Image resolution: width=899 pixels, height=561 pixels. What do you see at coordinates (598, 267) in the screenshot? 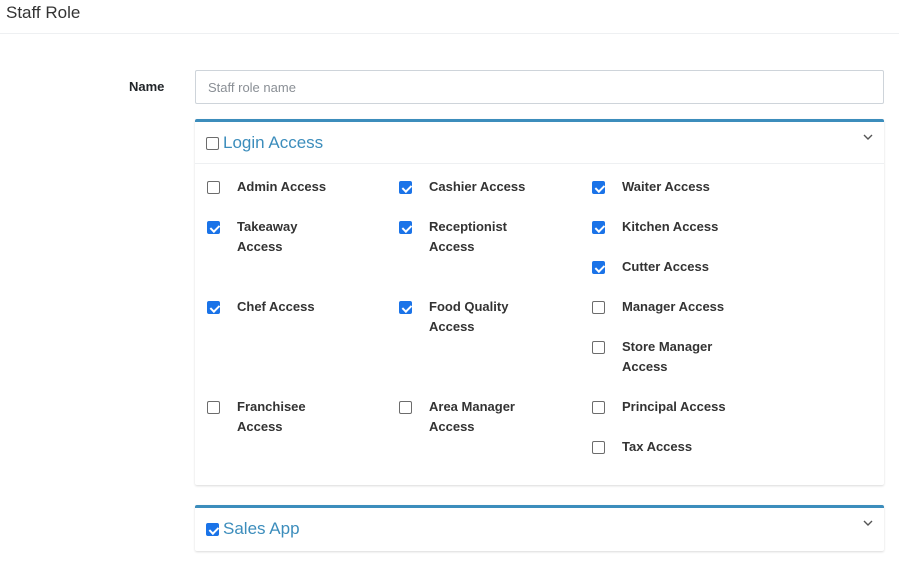
I see `cutter-access-checkbox` at bounding box center [598, 267].